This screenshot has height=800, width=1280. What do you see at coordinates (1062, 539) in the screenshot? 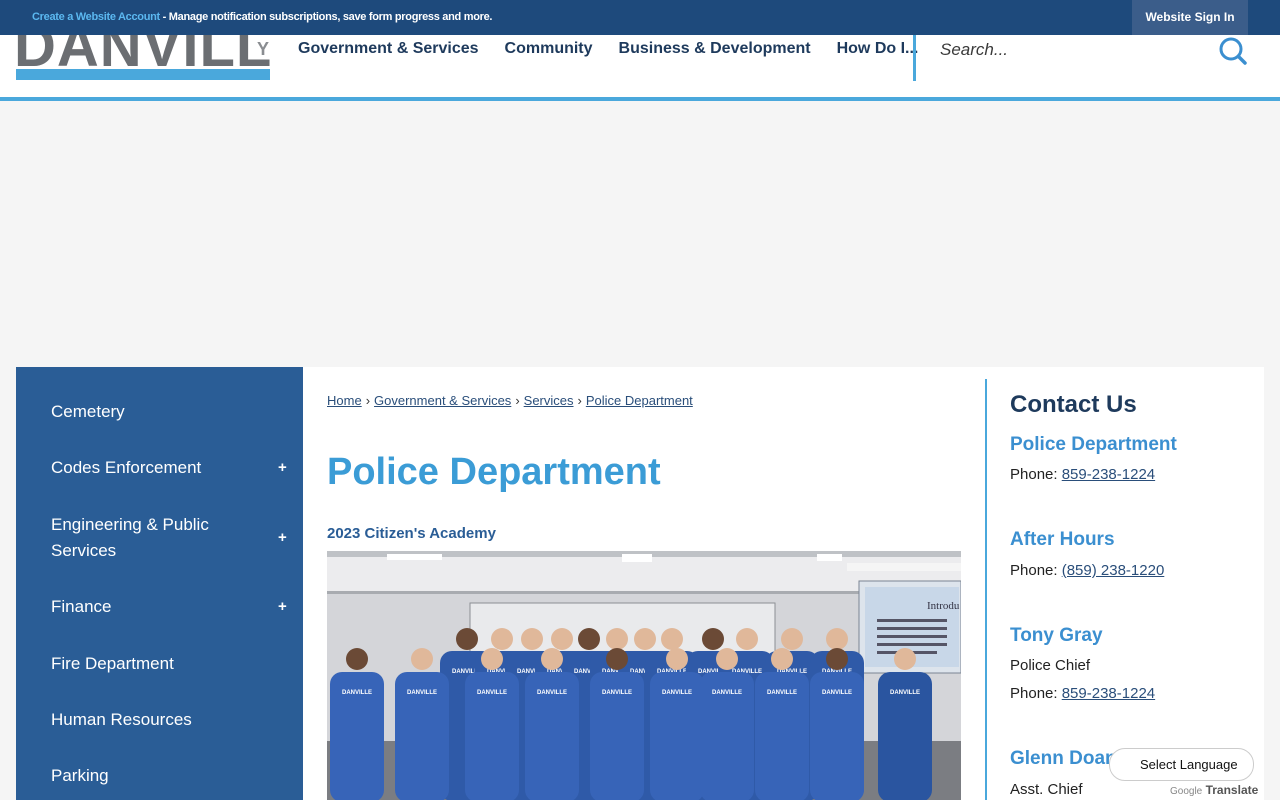
I see `contact-name-after-hours: After Hours` at bounding box center [1062, 539].